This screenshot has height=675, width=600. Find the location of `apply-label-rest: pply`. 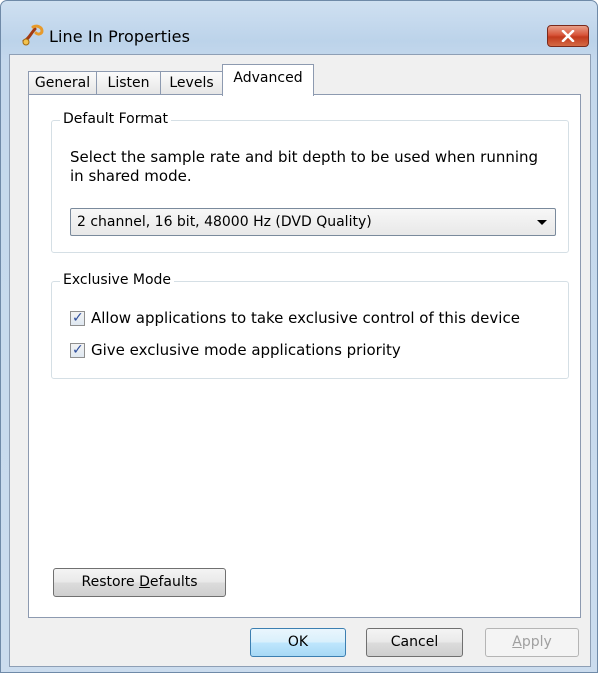

apply-label-rest: pply is located at coordinates (536, 642).